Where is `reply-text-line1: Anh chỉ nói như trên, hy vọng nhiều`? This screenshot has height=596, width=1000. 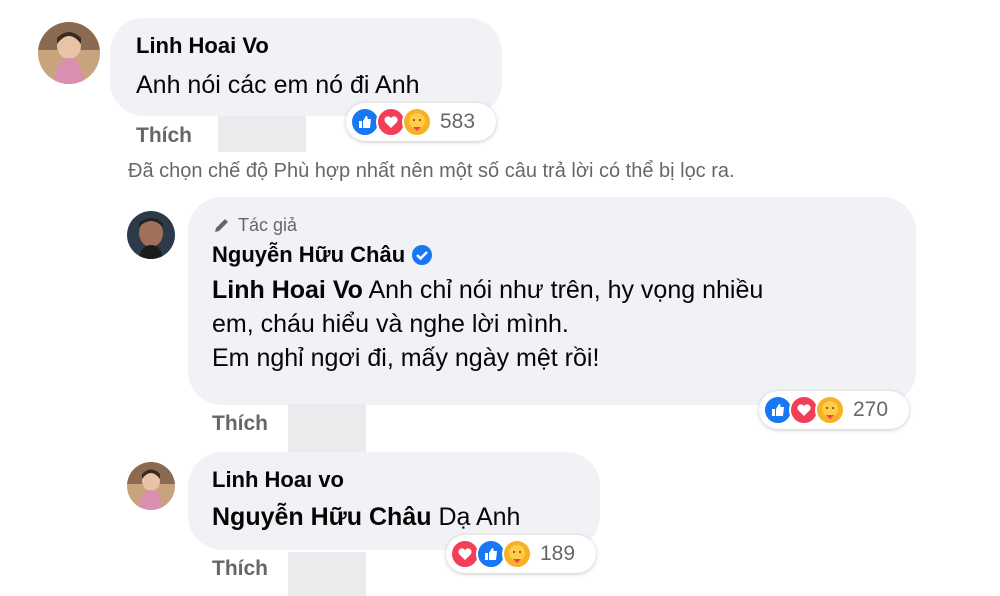
reply-text-line1: Anh chỉ nói như trên, hy vọng nhiều is located at coordinates (563, 290).